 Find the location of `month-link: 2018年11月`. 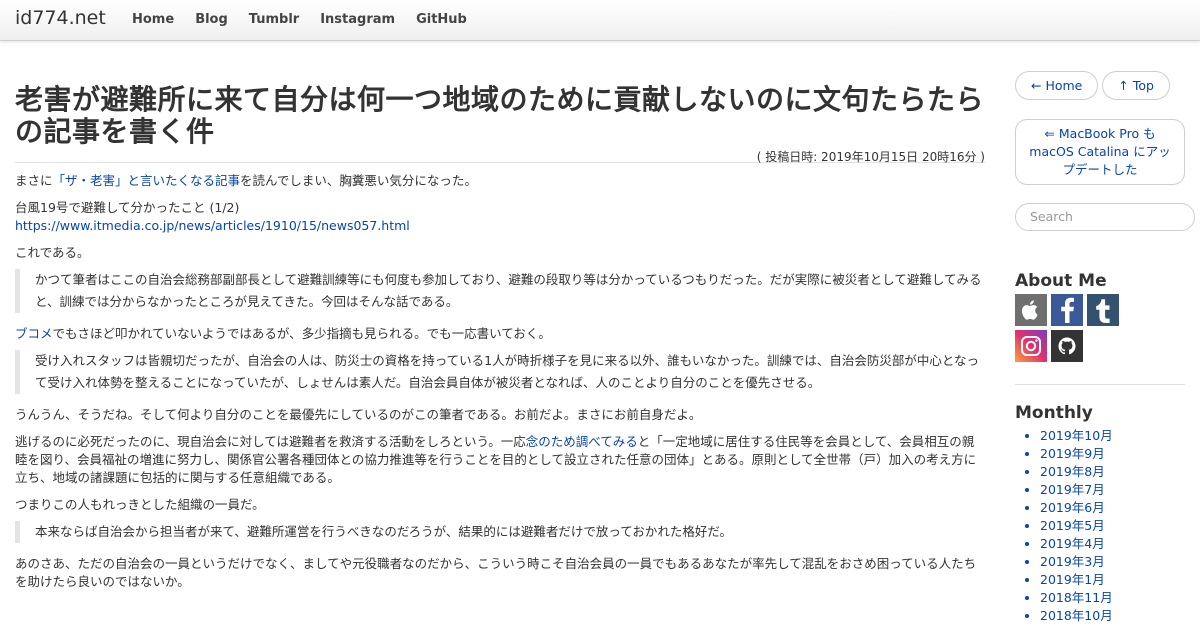

month-link: 2018年11月 is located at coordinates (1117, 598).